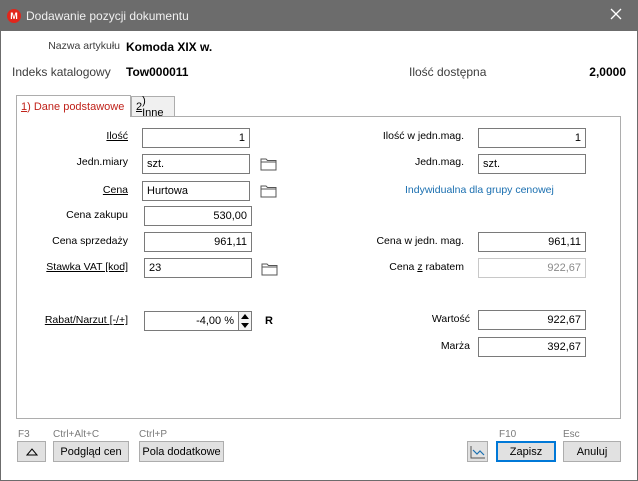 This screenshot has height=481, width=638. What do you see at coordinates (196, 191) in the screenshot?
I see `price-type-input: Hurtowa` at bounding box center [196, 191].